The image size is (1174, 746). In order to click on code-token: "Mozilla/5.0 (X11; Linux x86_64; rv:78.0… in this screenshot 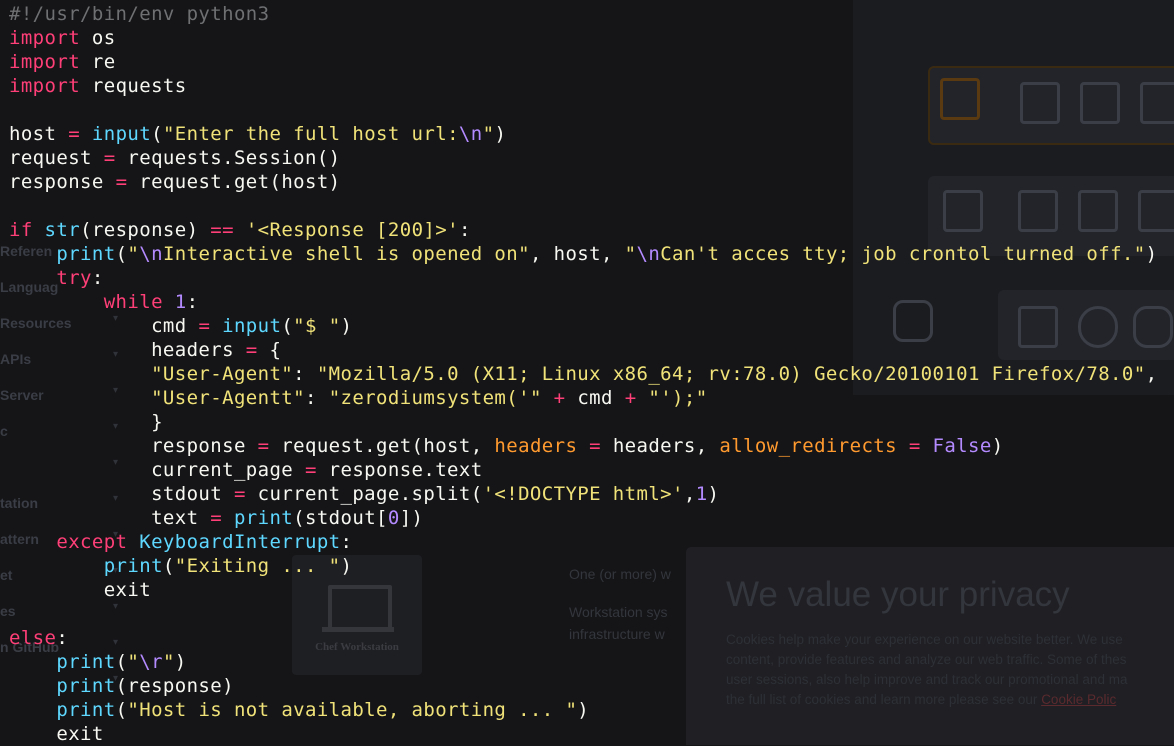, I will do `click(731, 374)`.